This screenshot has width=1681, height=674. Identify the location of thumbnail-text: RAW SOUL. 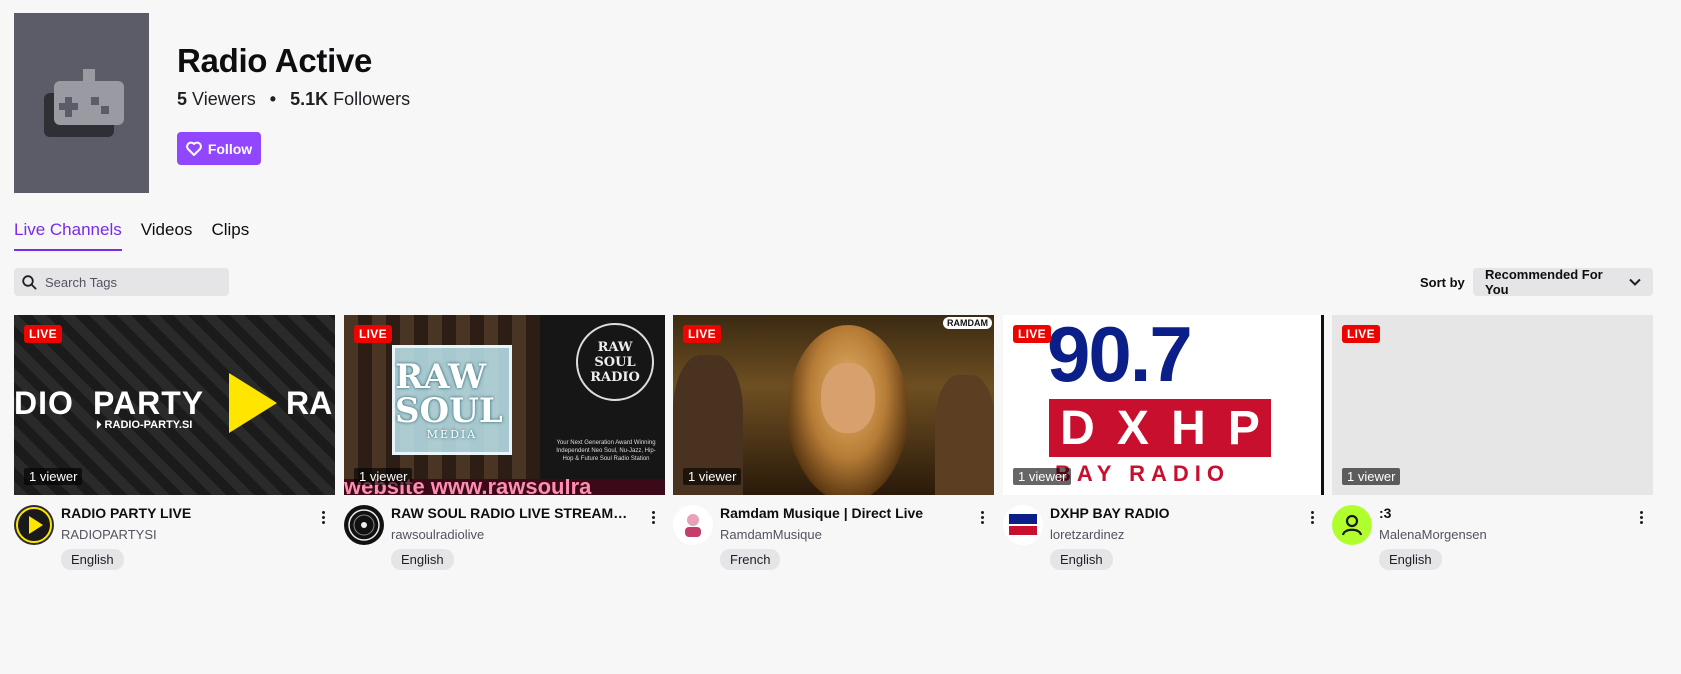
(449, 393).